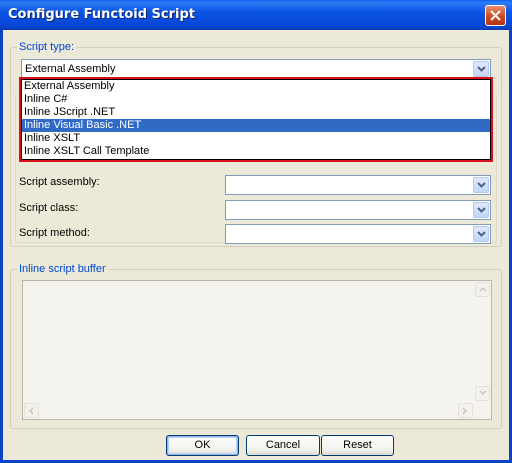 The width and height of the screenshot is (512, 463). What do you see at coordinates (102, 14) in the screenshot?
I see `window-title: Configure Functoid Script` at bounding box center [102, 14].